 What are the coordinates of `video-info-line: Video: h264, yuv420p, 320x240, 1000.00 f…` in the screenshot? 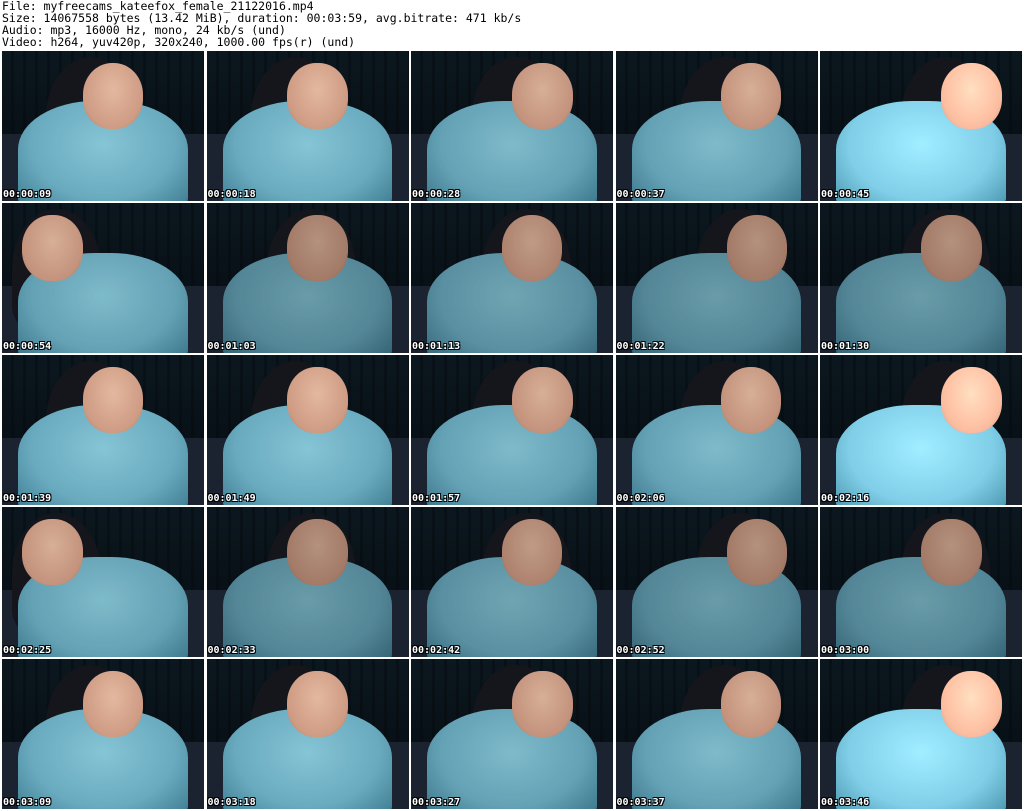 It's located at (179, 42).